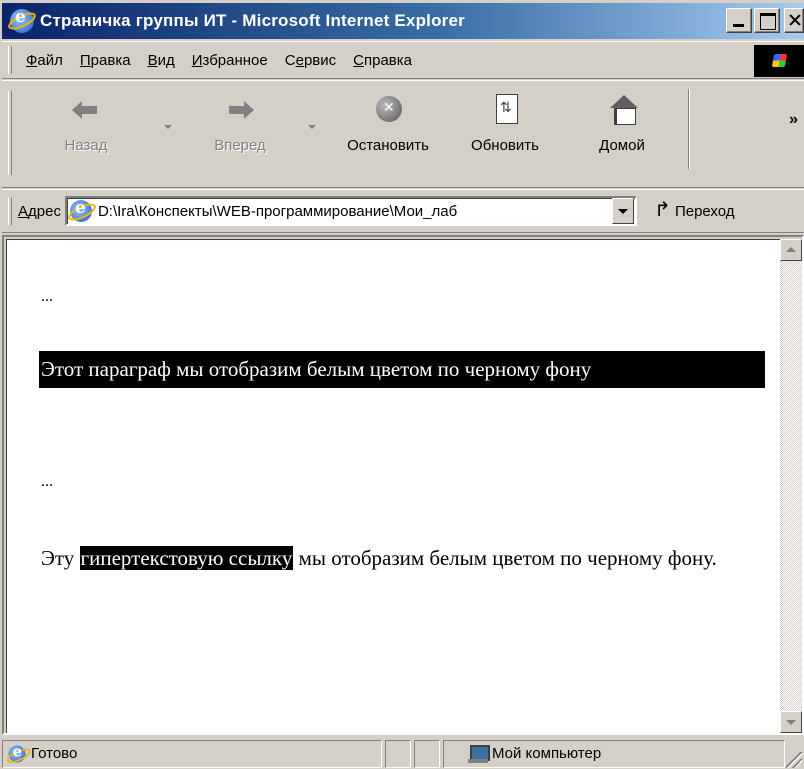 The width and height of the screenshot is (804, 769). Describe the element at coordinates (704, 211) in the screenshot. I see `go-label: Переход` at that location.